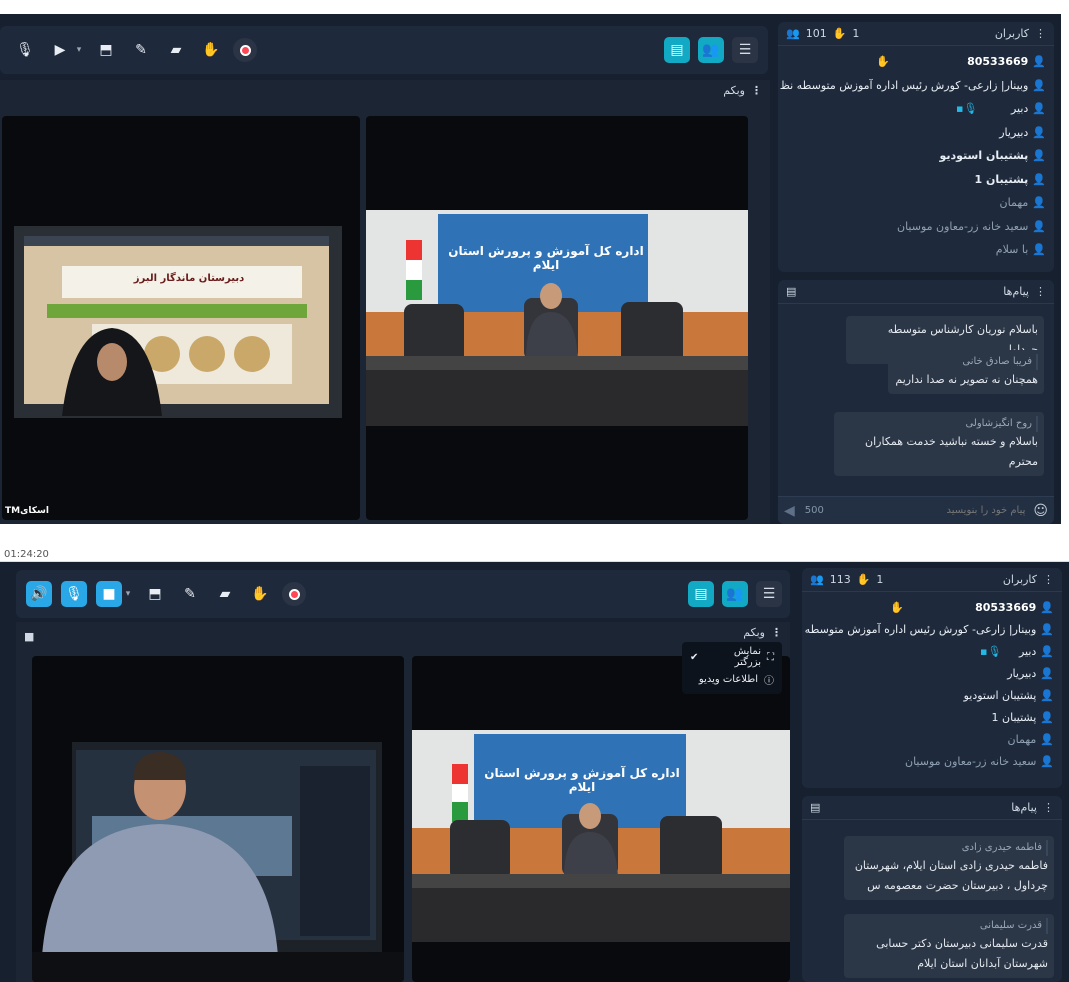 This screenshot has width=1069, height=982. What do you see at coordinates (747, 657) in the screenshot?
I see `menu-item-label: نمایش بزرگتر` at bounding box center [747, 657].